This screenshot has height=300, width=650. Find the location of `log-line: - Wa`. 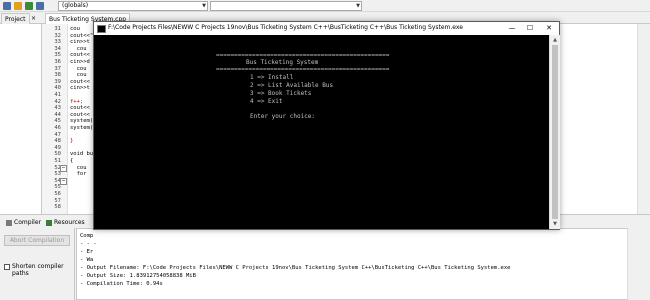

log-line: - Wa is located at coordinates (87, 260).